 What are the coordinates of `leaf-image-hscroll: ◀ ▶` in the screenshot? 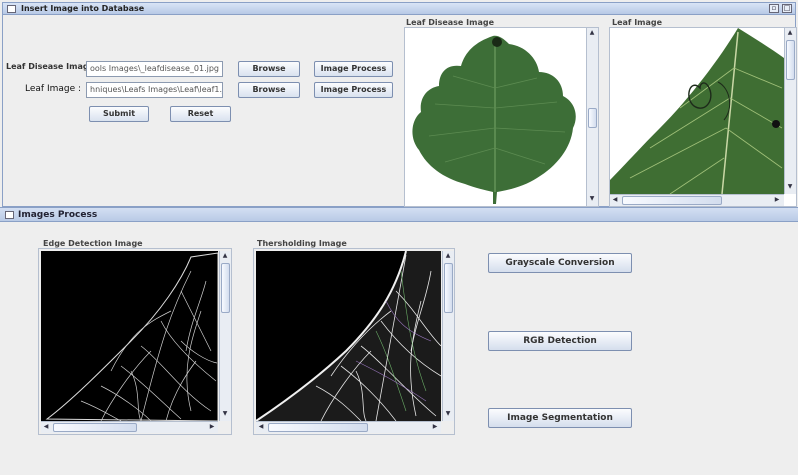 It's located at (697, 200).